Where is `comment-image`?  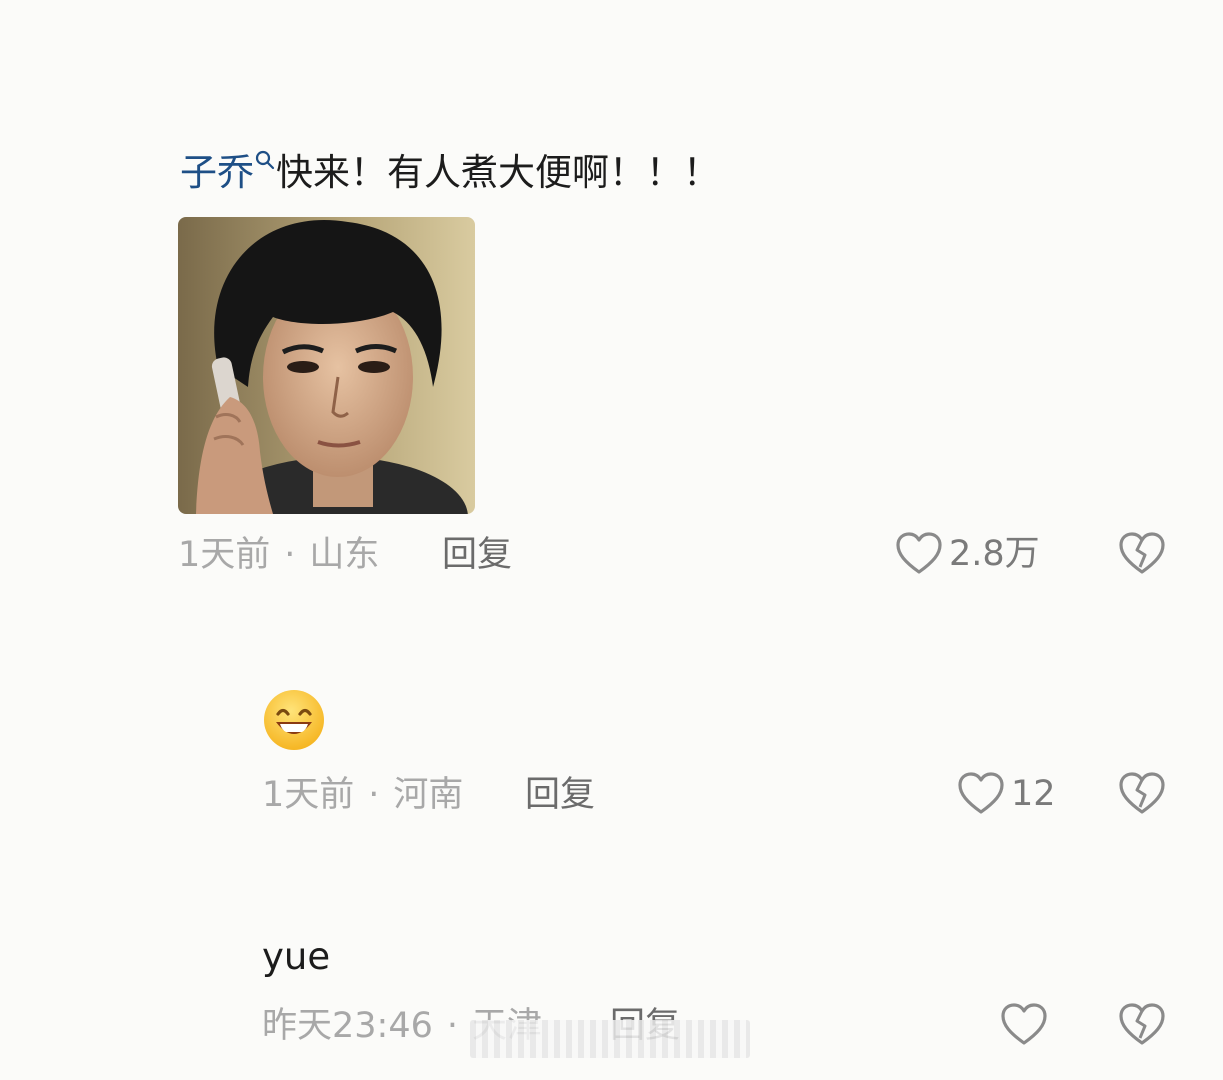
comment-image is located at coordinates (326, 365).